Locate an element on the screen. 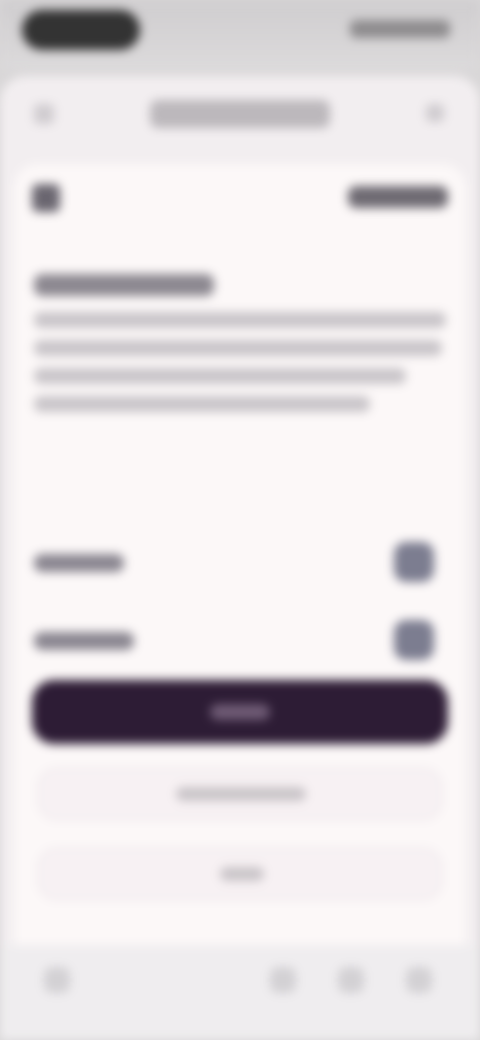 This screenshot has height=1040, width=480. status-pill is located at coordinates (81, 30).